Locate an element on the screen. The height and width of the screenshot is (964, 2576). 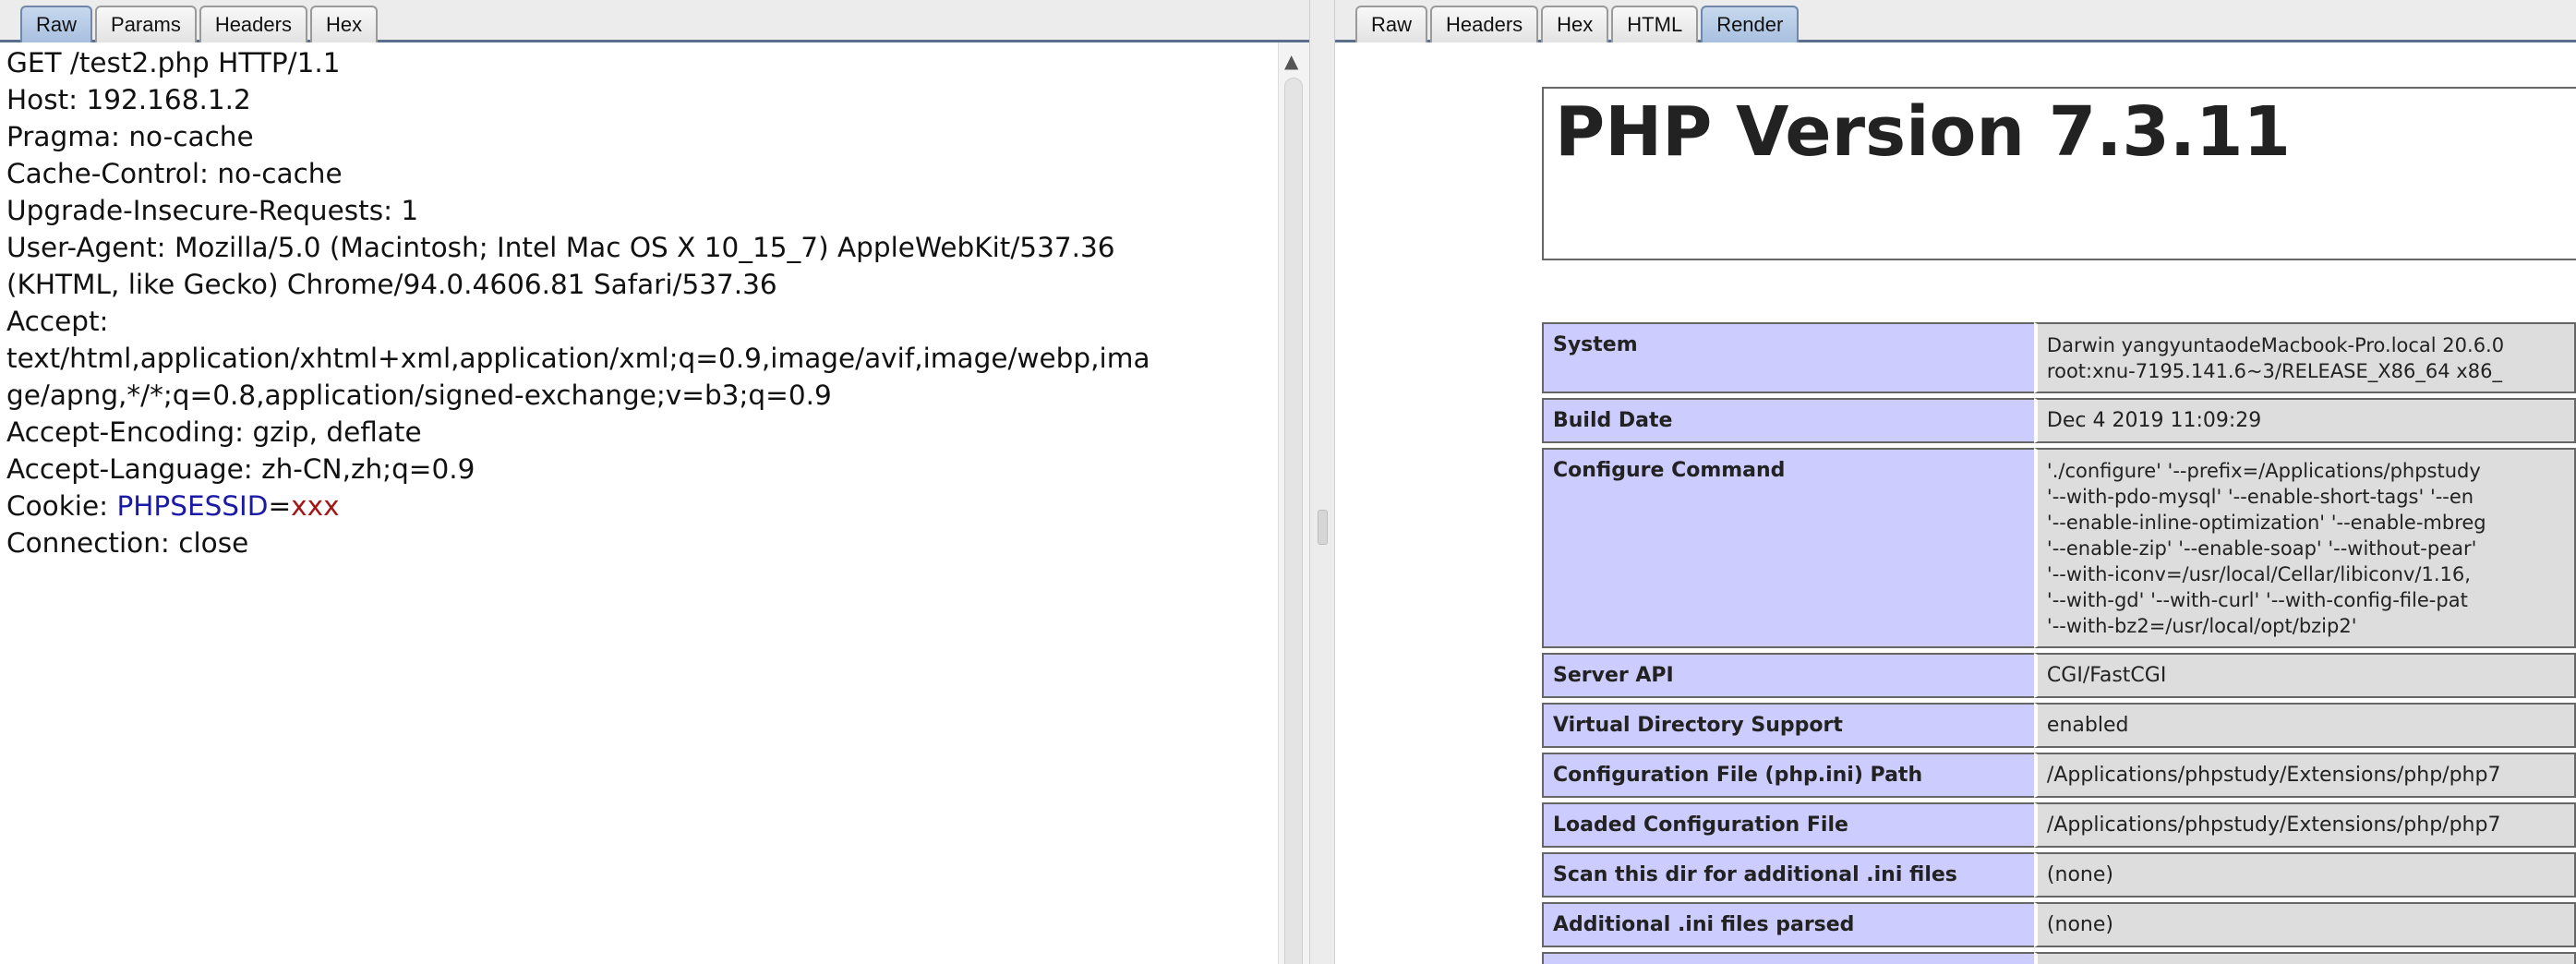
response-tab-raw: Raw is located at coordinates (1391, 24).